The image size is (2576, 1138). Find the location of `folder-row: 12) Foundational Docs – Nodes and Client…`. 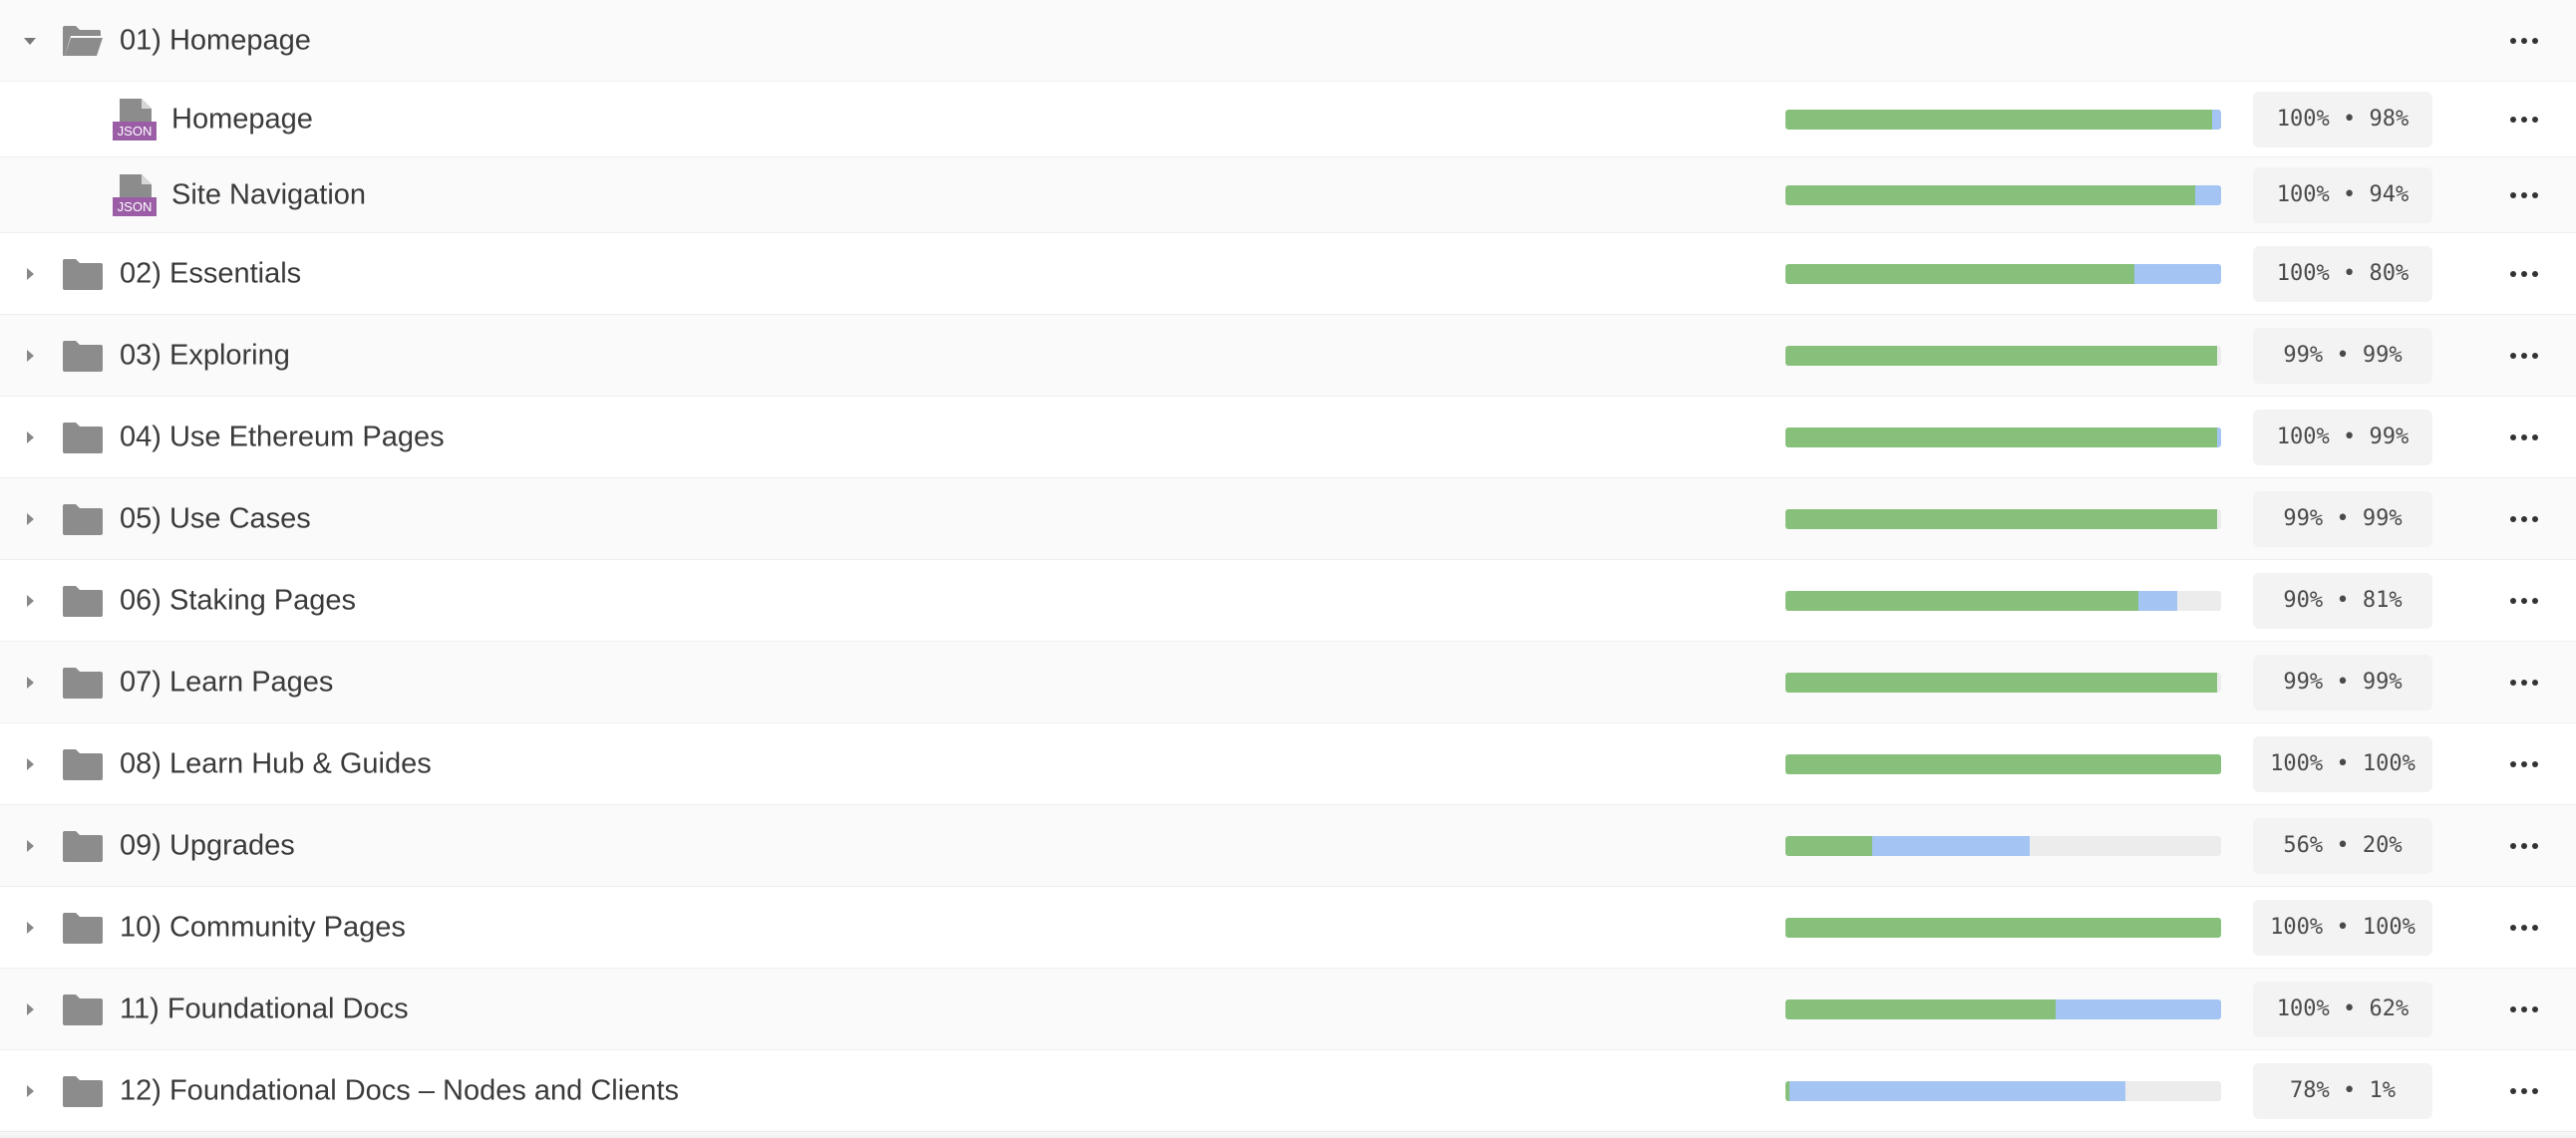

folder-row: 12) Foundational Docs – Nodes and Client… is located at coordinates (1288, 1091).